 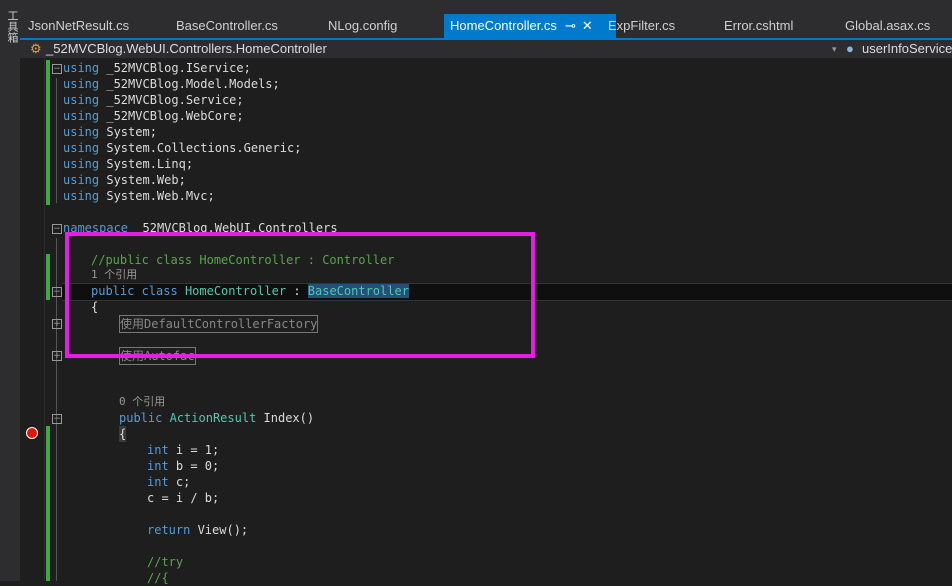 I want to click on using-line: _52MVCBlog.Service;, so click(x=175, y=100).